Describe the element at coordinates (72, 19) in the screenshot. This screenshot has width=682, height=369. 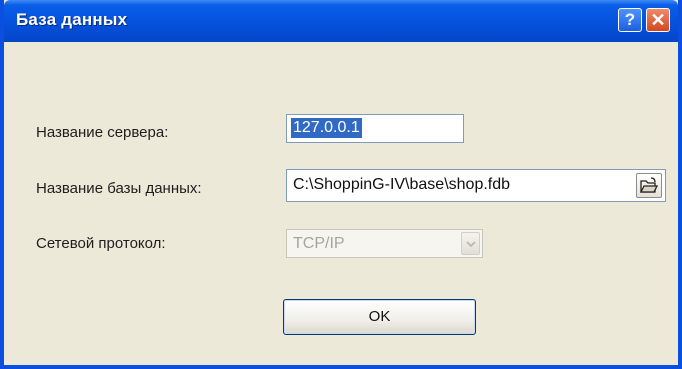
I see `window-title: База данных` at that location.